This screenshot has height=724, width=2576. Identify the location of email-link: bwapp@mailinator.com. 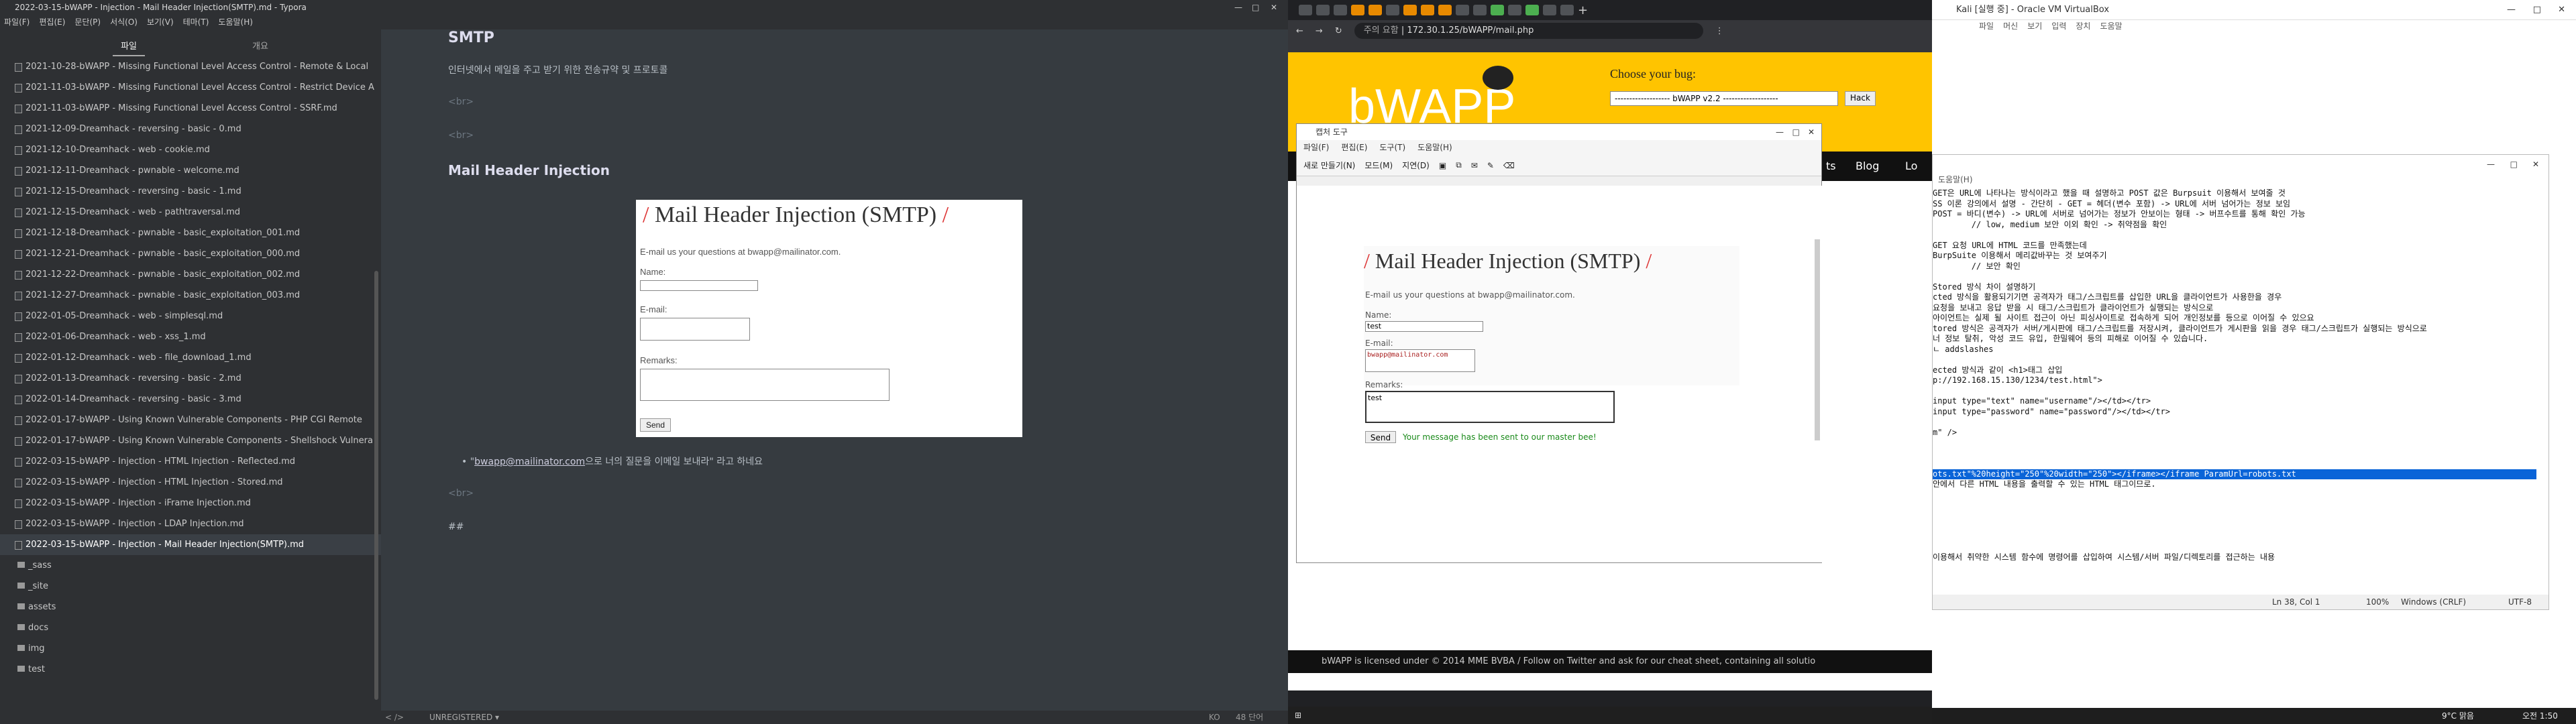
(529, 462).